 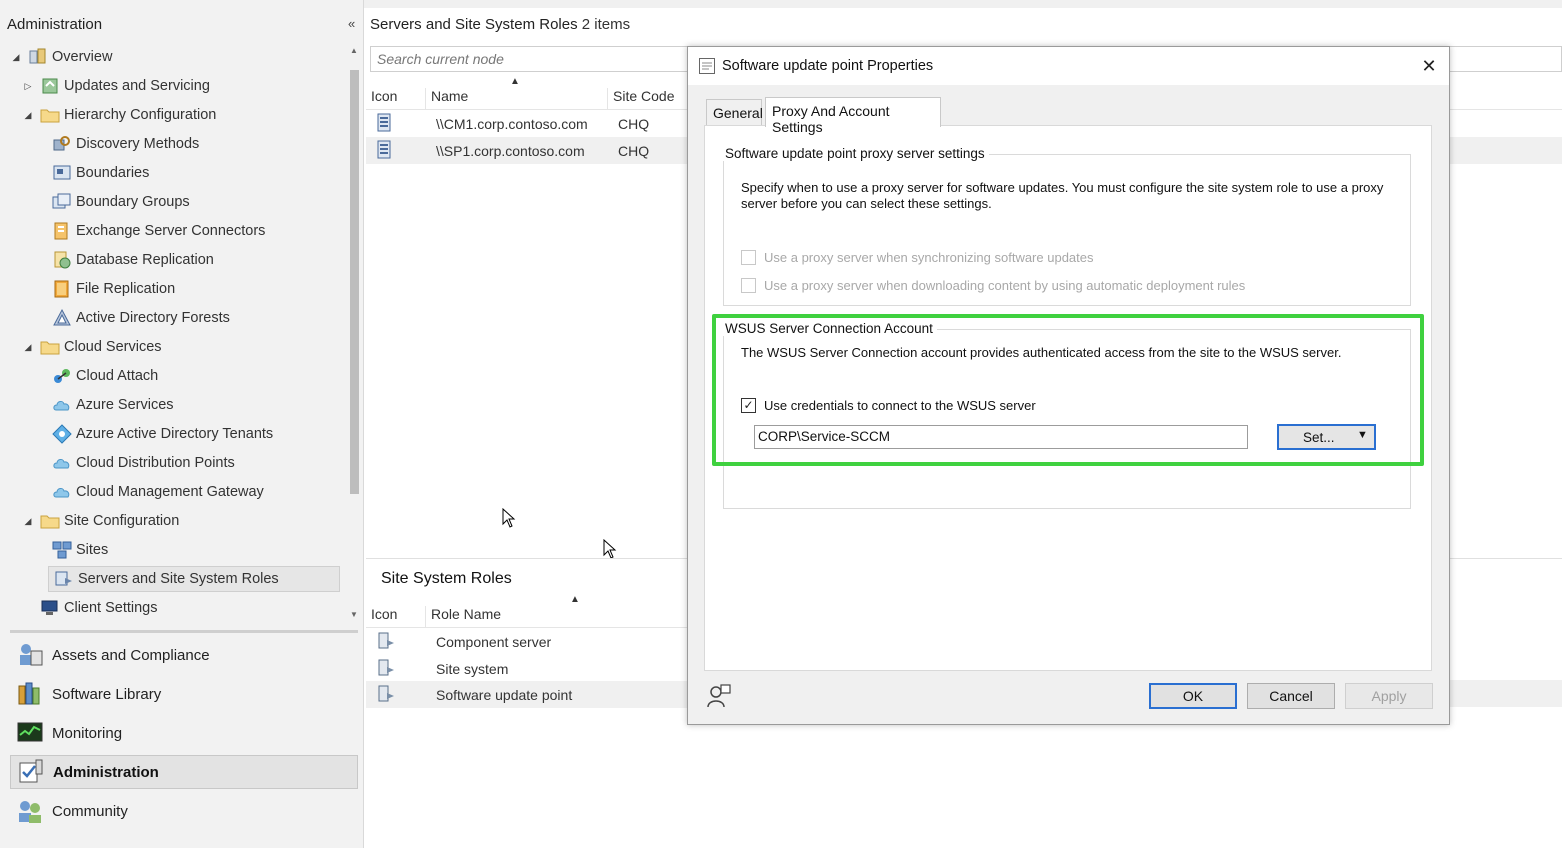 I want to click on assets-icon, so click(x=30, y=655).